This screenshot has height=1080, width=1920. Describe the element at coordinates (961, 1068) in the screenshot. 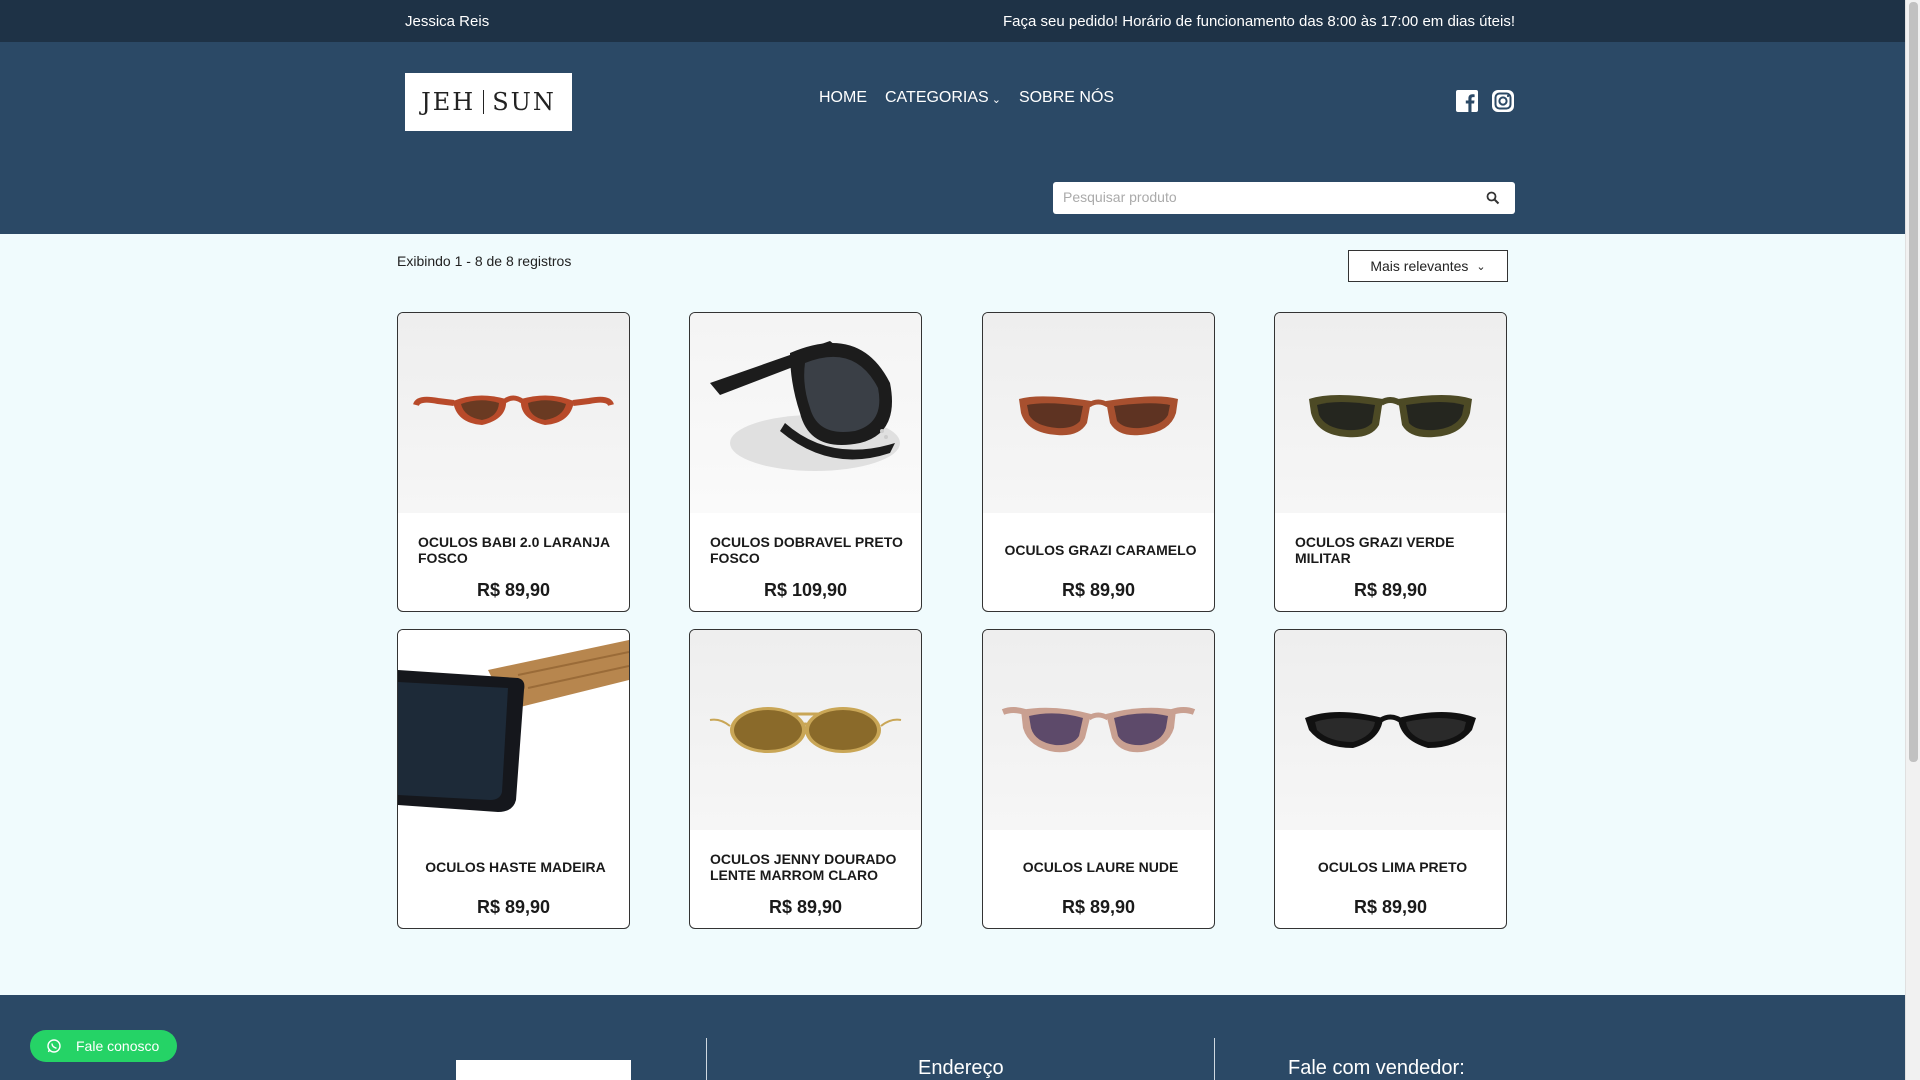

I see `footer-address-title: Endereço` at that location.